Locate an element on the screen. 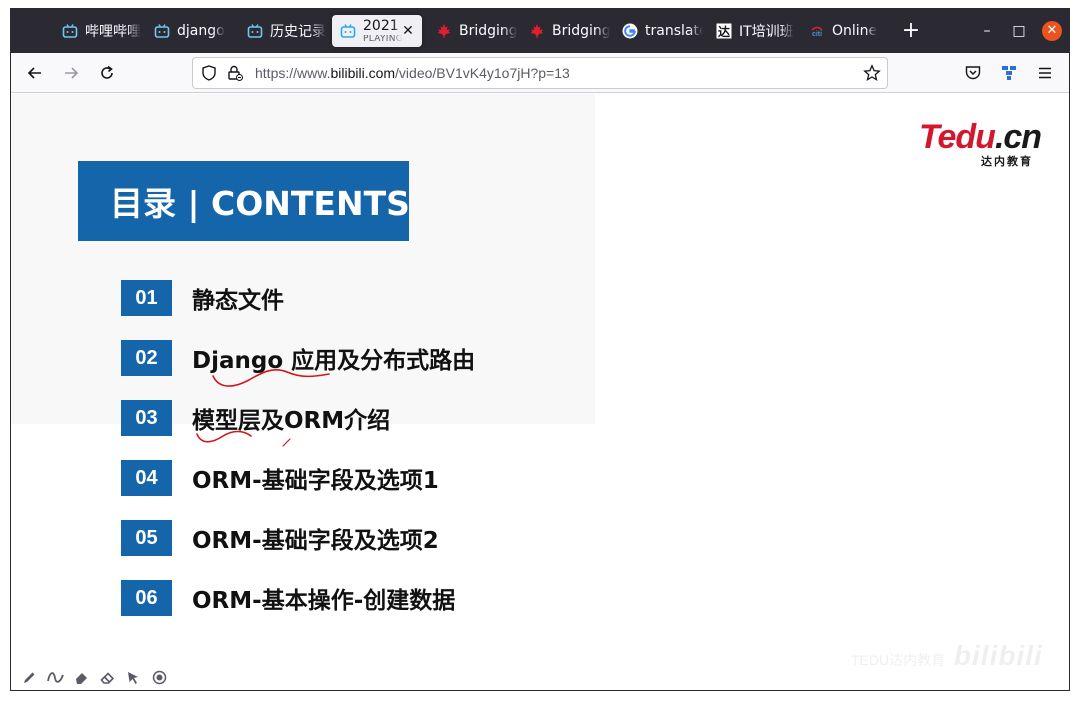 The height and width of the screenshot is (701, 1079). url-prefix: https://www. is located at coordinates (293, 73).